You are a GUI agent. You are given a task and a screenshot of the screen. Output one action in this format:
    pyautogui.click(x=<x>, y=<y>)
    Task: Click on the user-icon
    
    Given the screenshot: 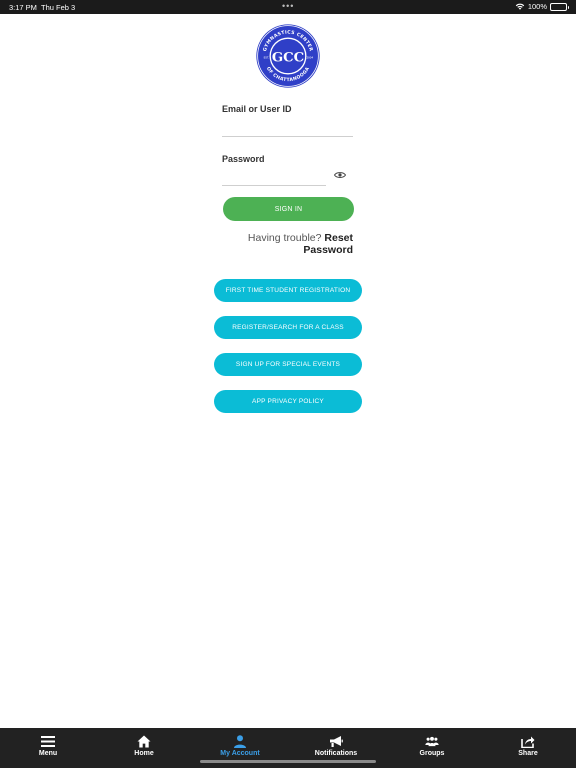 What is the action you would take?
    pyautogui.click(x=240, y=741)
    